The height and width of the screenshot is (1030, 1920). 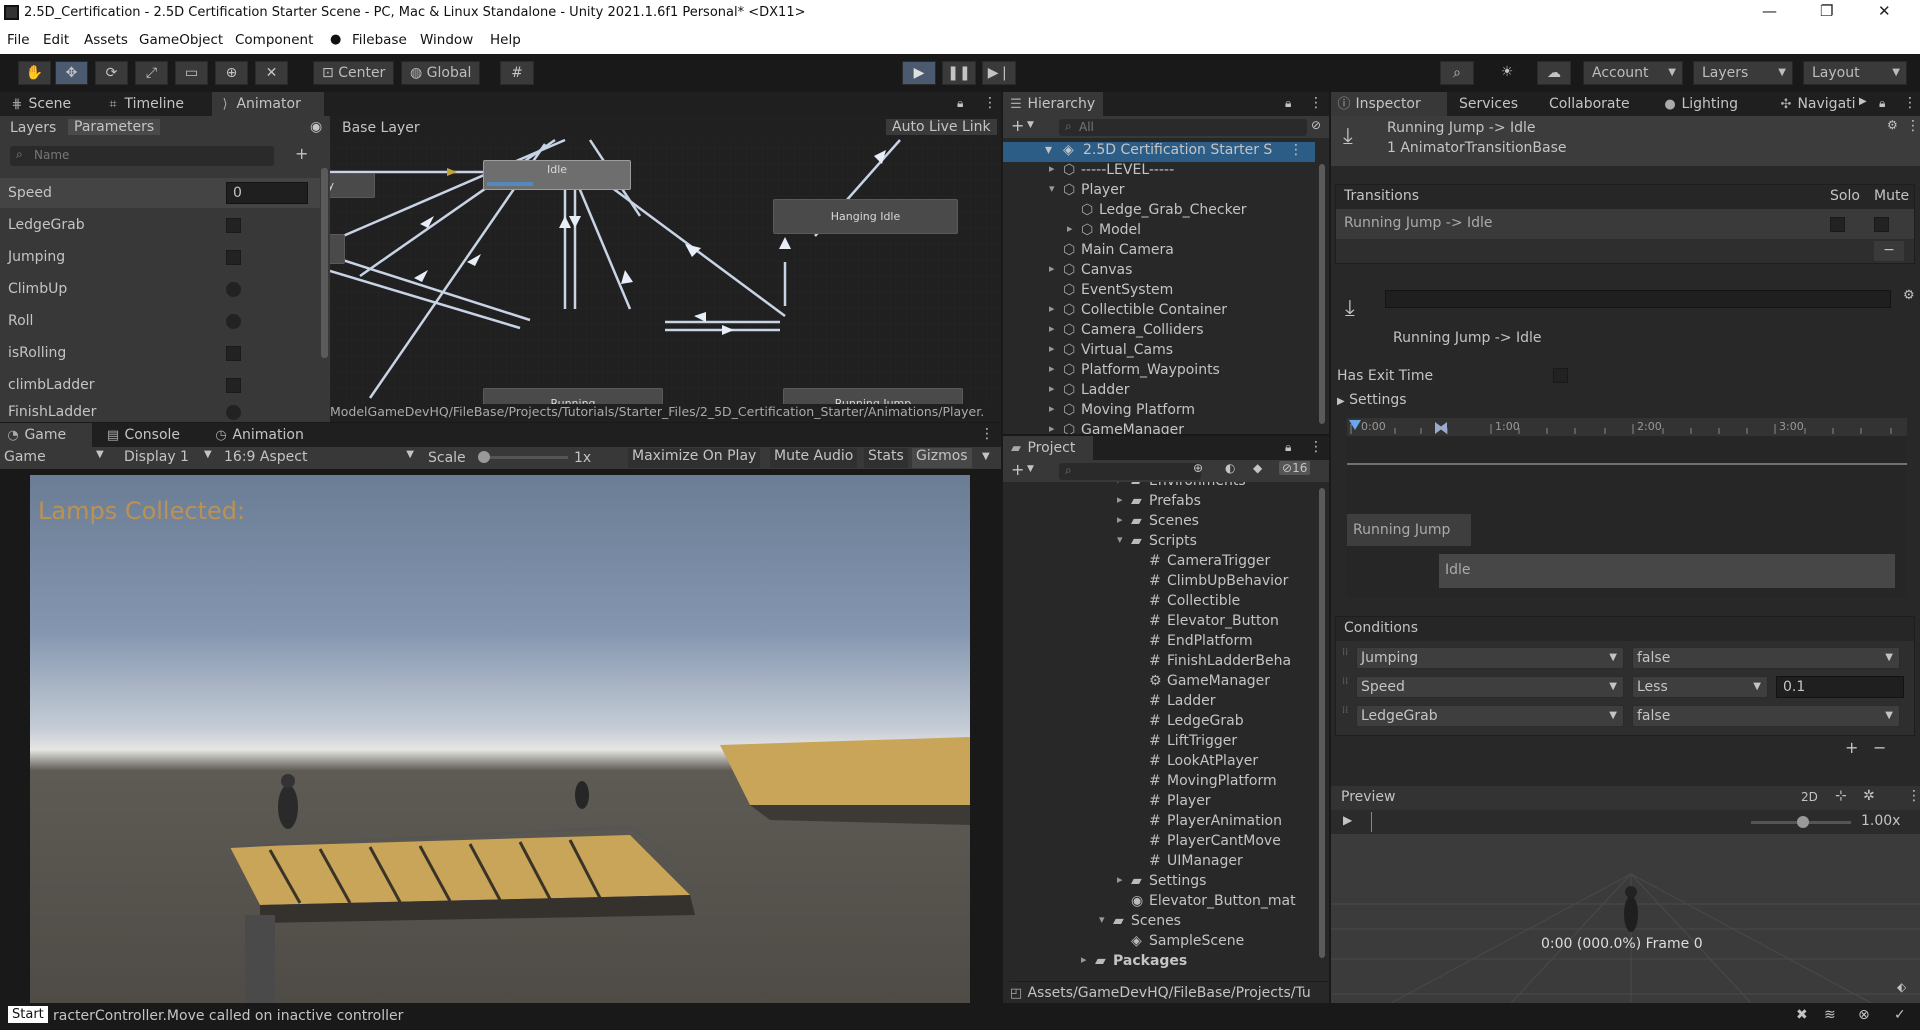 What do you see at coordinates (1030, 469) in the screenshot?
I see `chevron-down-icon: ▼` at bounding box center [1030, 469].